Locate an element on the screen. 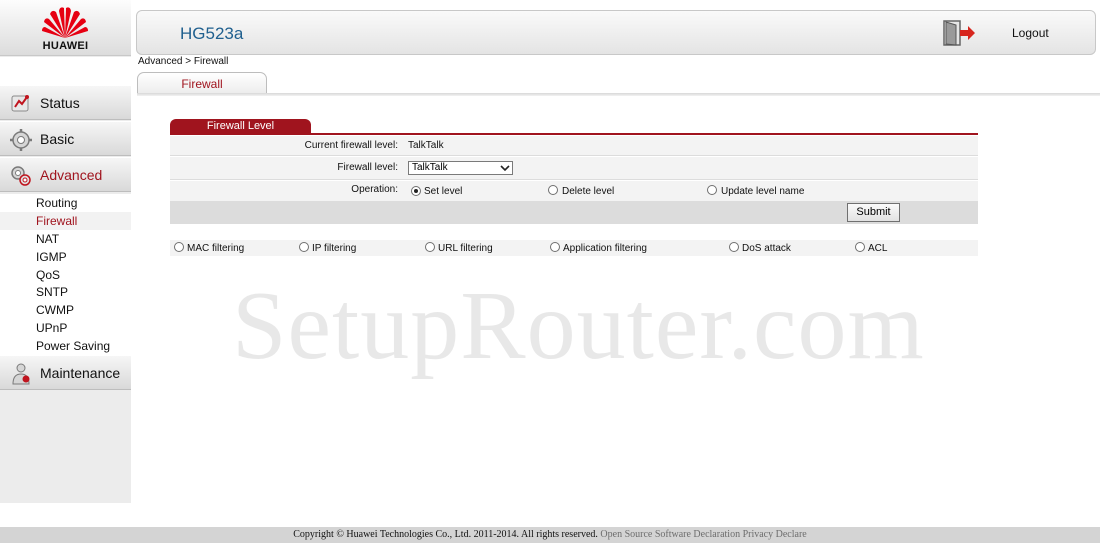 The image size is (1100, 543). huawei-logo-icon is located at coordinates (65, 22).